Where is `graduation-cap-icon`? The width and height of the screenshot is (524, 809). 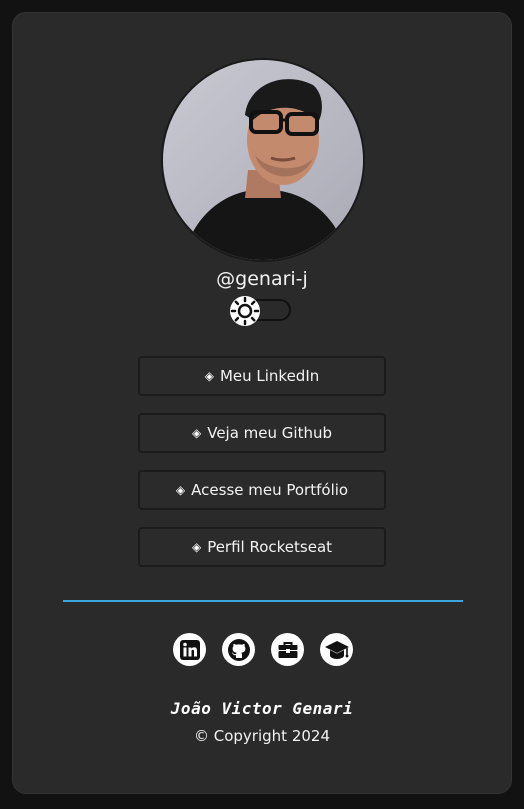
graduation-cap-icon is located at coordinates (336, 649).